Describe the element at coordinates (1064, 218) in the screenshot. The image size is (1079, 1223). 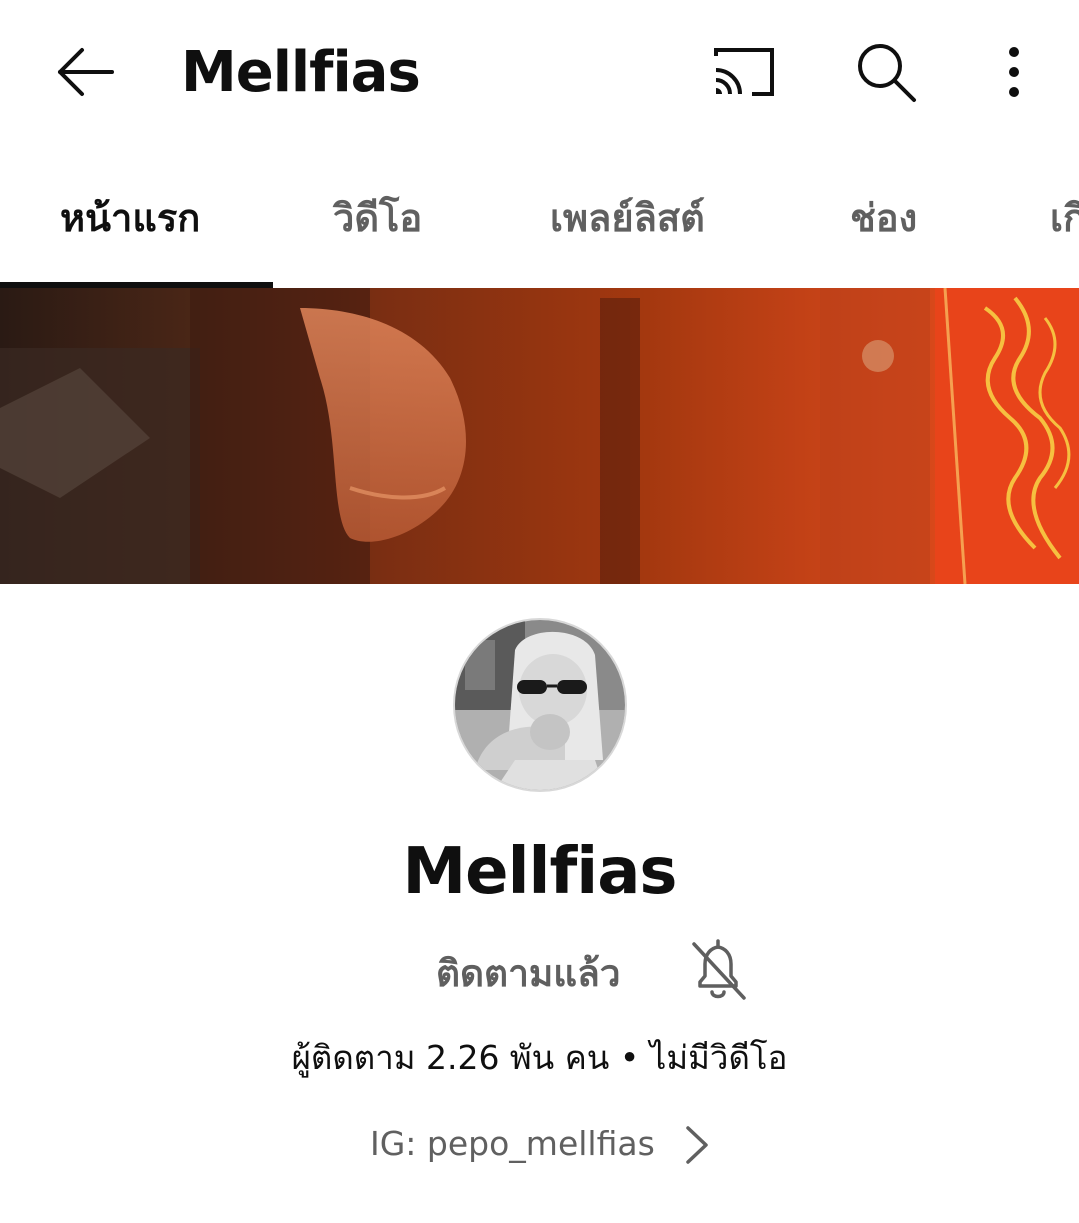
I see `tab-about: เกี่ยวกับ` at that location.